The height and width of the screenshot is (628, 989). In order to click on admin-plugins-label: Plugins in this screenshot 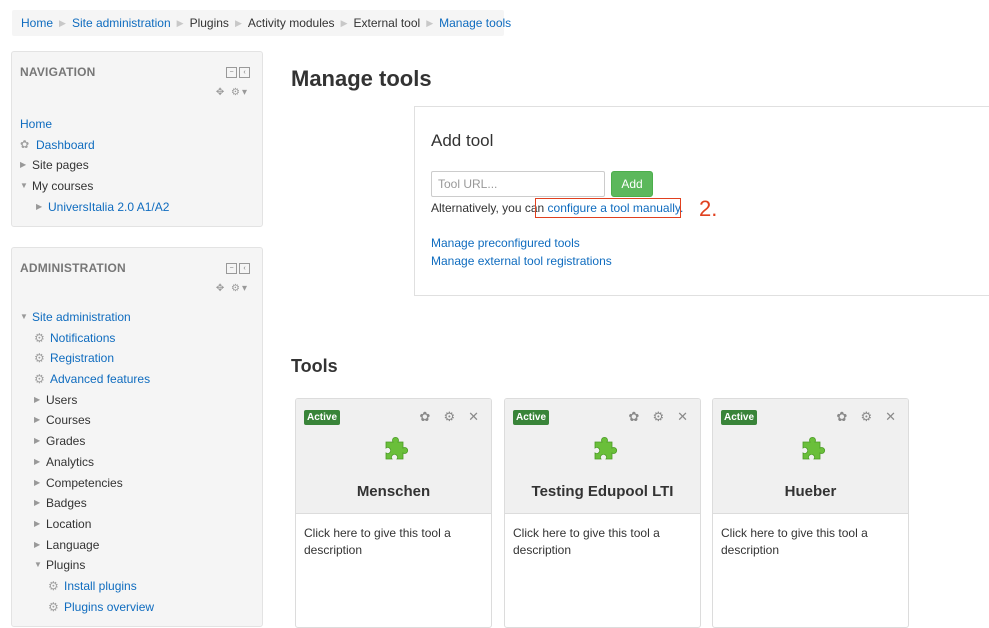, I will do `click(66, 565)`.